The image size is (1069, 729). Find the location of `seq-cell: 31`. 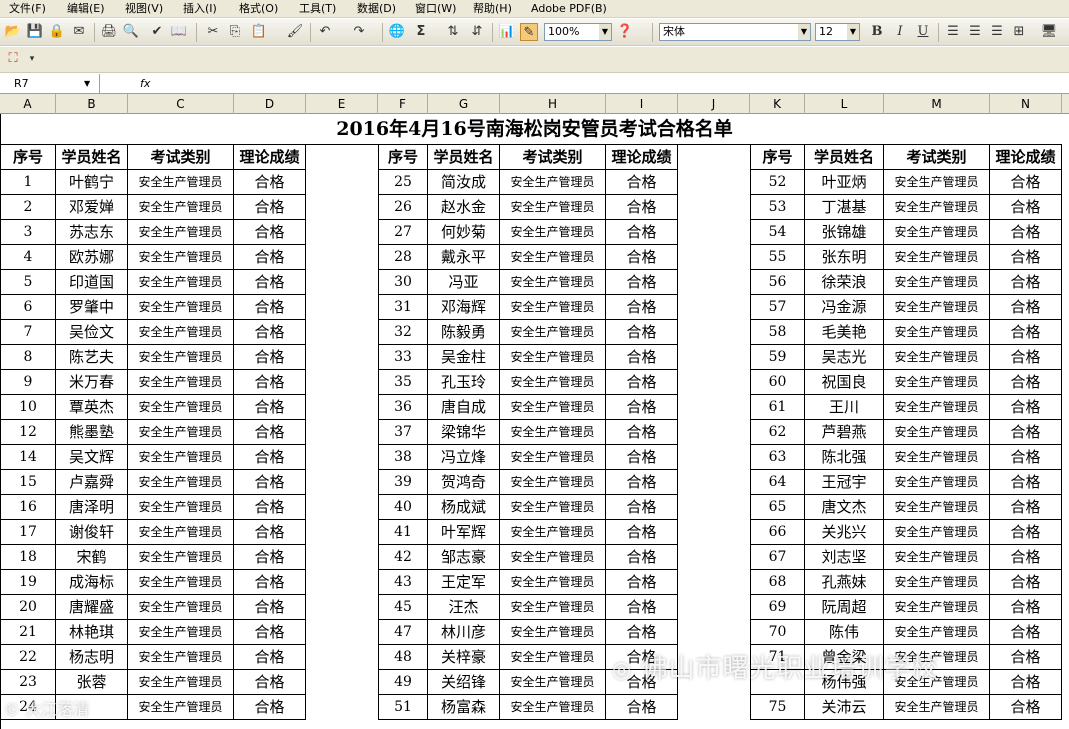

seq-cell: 31 is located at coordinates (403, 307).